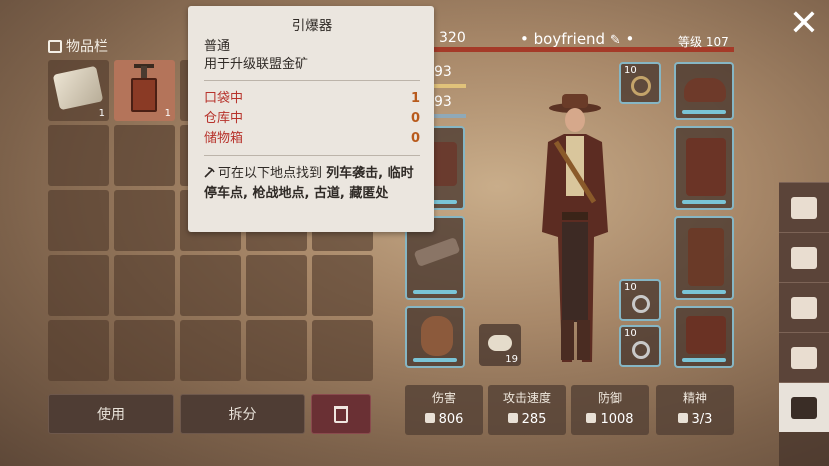 The image size is (829, 466). Describe the element at coordinates (617, 419) in the screenshot. I see `stat-defense-value: 1008` at that location.